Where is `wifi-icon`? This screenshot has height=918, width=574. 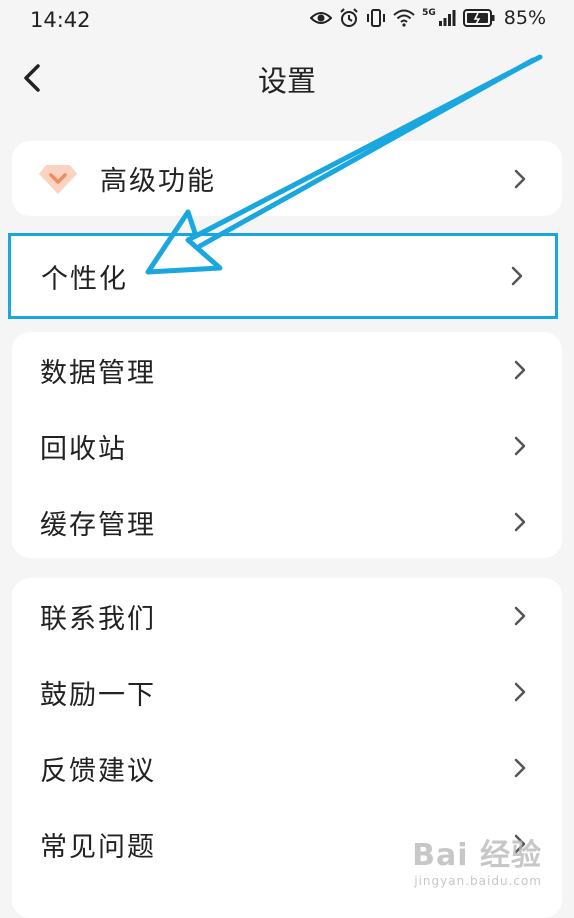 wifi-icon is located at coordinates (404, 18).